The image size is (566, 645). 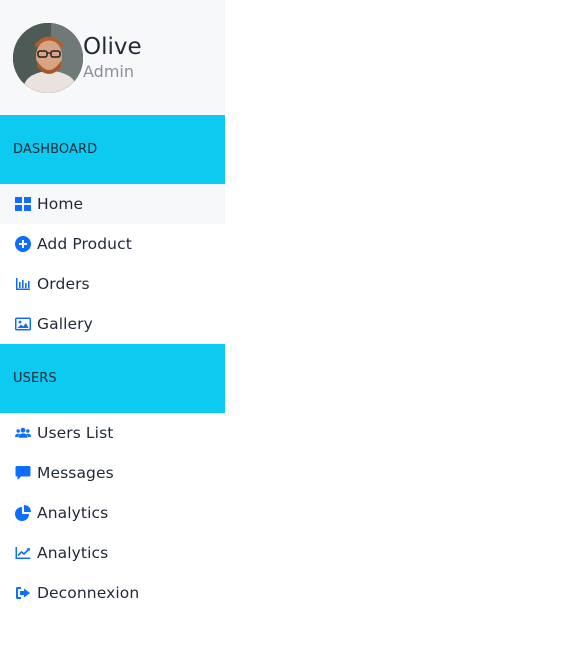 I want to click on nav-item-analytics-line: Analytics, so click(x=112, y=553).